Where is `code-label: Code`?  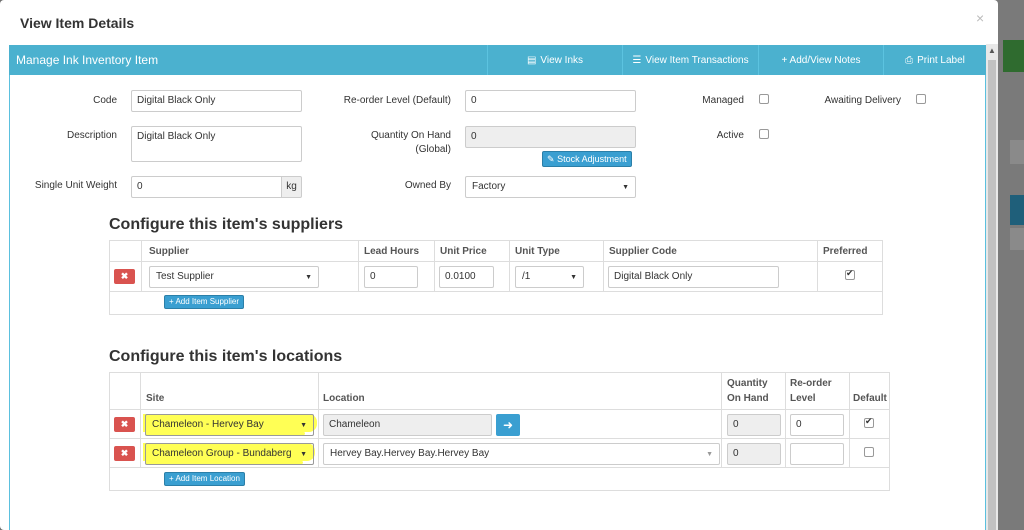 code-label: Code is located at coordinates (105, 100).